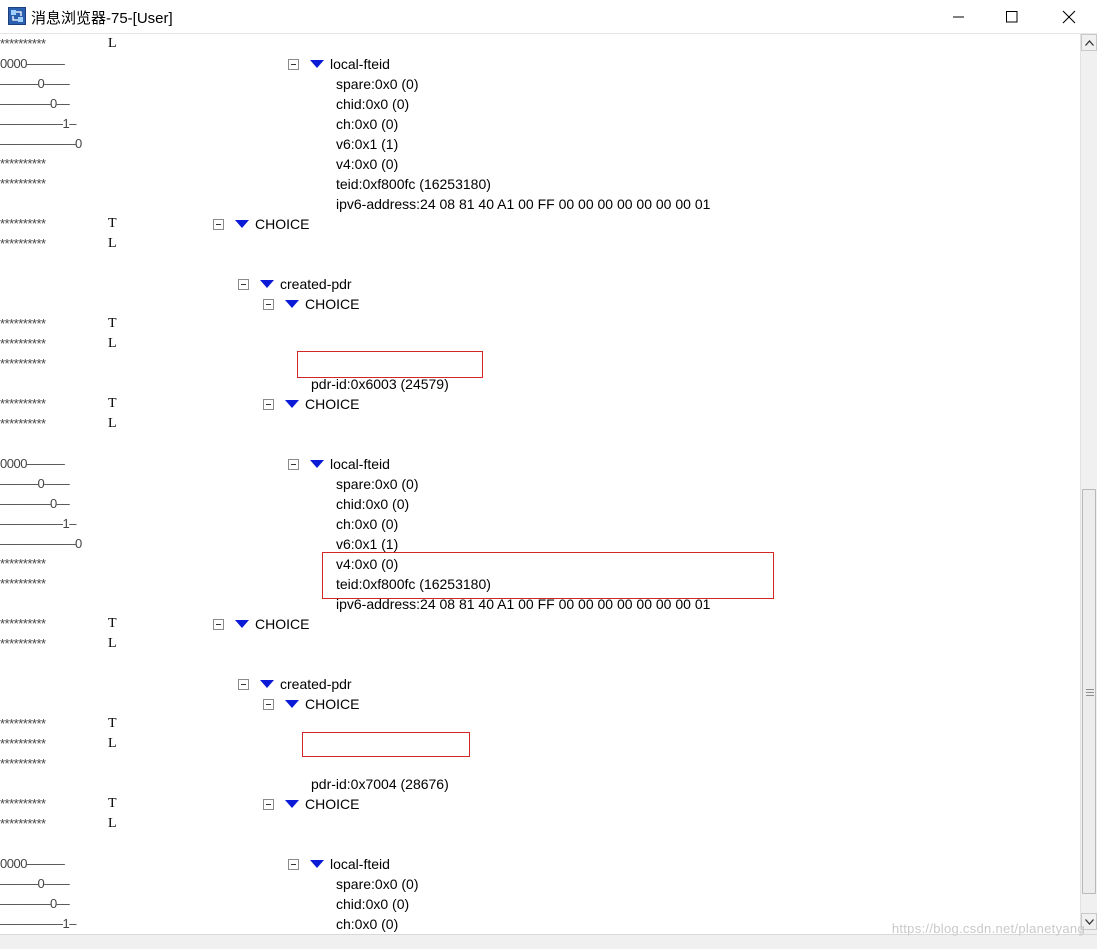 This screenshot has width=1097, height=949. I want to click on close-button, so click(1069, 16).